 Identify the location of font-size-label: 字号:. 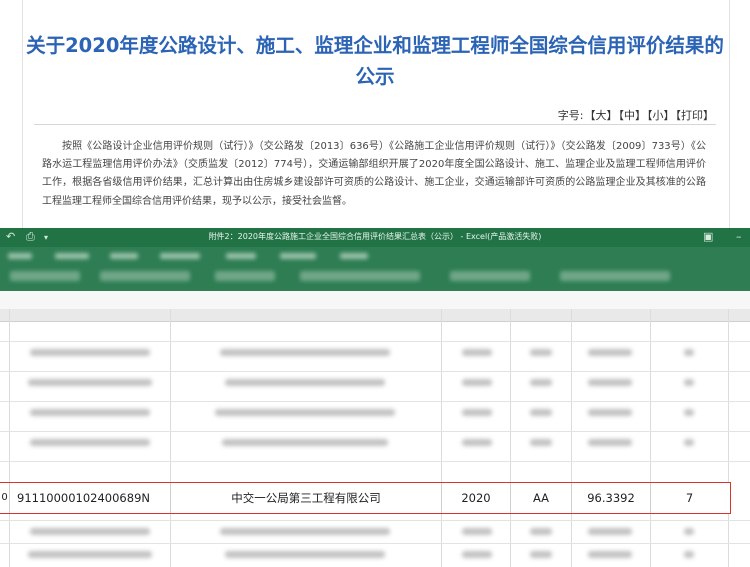
(570, 115).